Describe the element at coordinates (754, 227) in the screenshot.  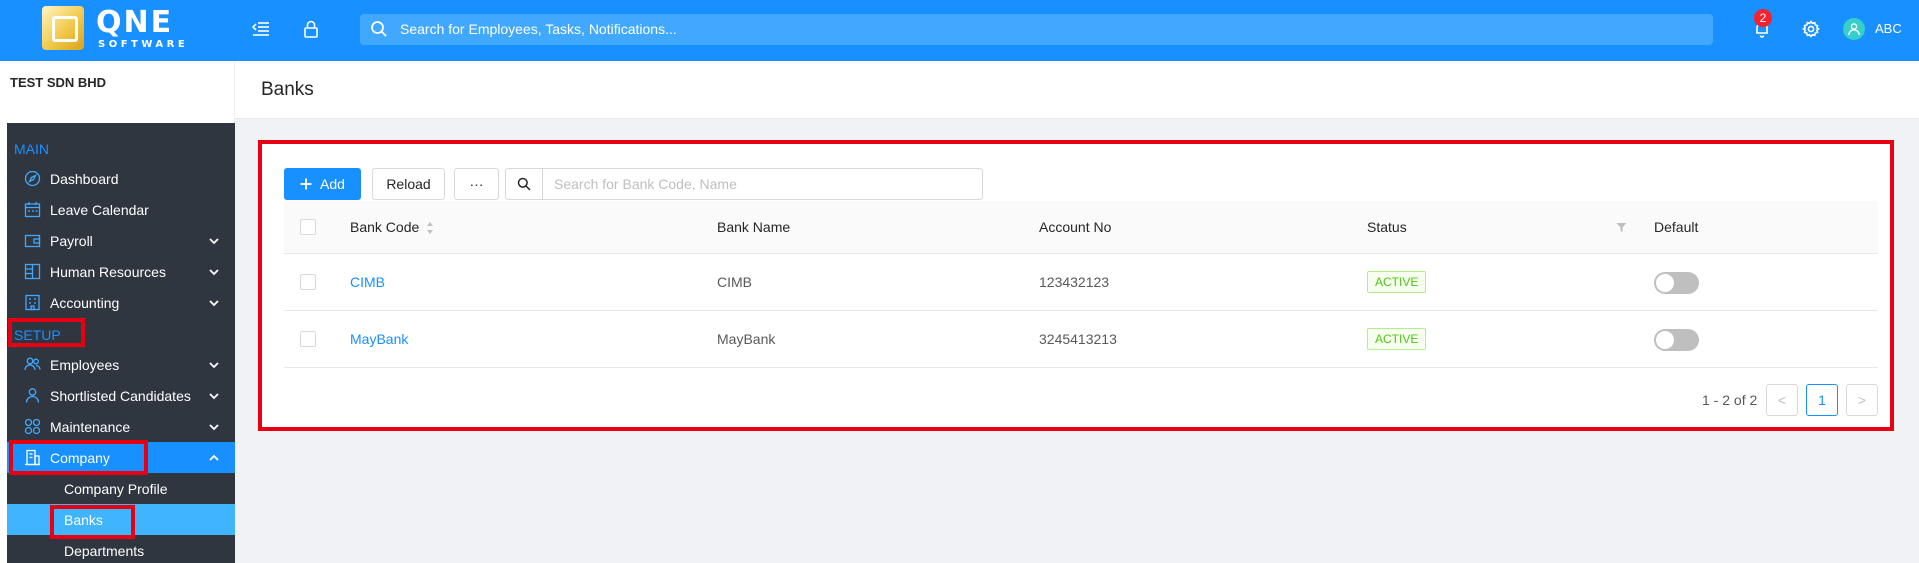
I see `column-header-bank-name: Bank Name` at that location.